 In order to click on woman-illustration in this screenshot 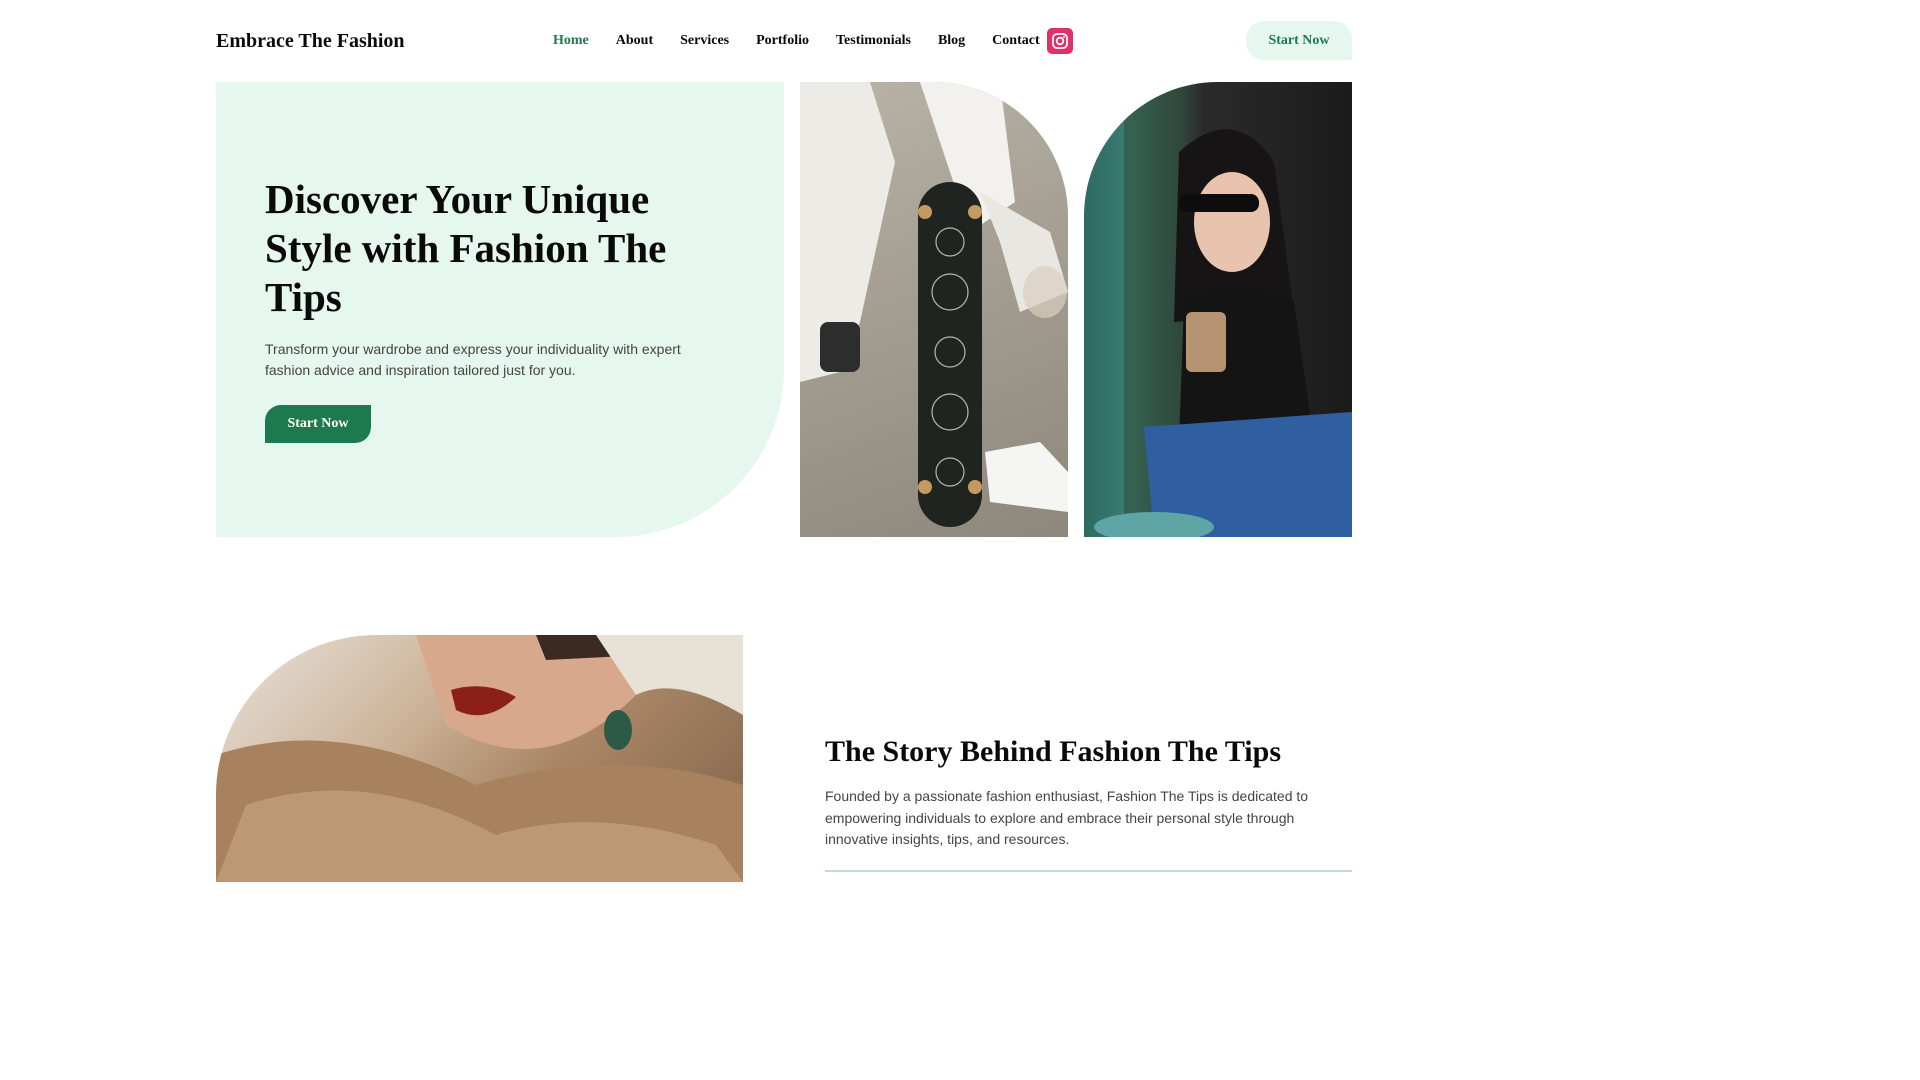, I will do `click(1223, 309)`.